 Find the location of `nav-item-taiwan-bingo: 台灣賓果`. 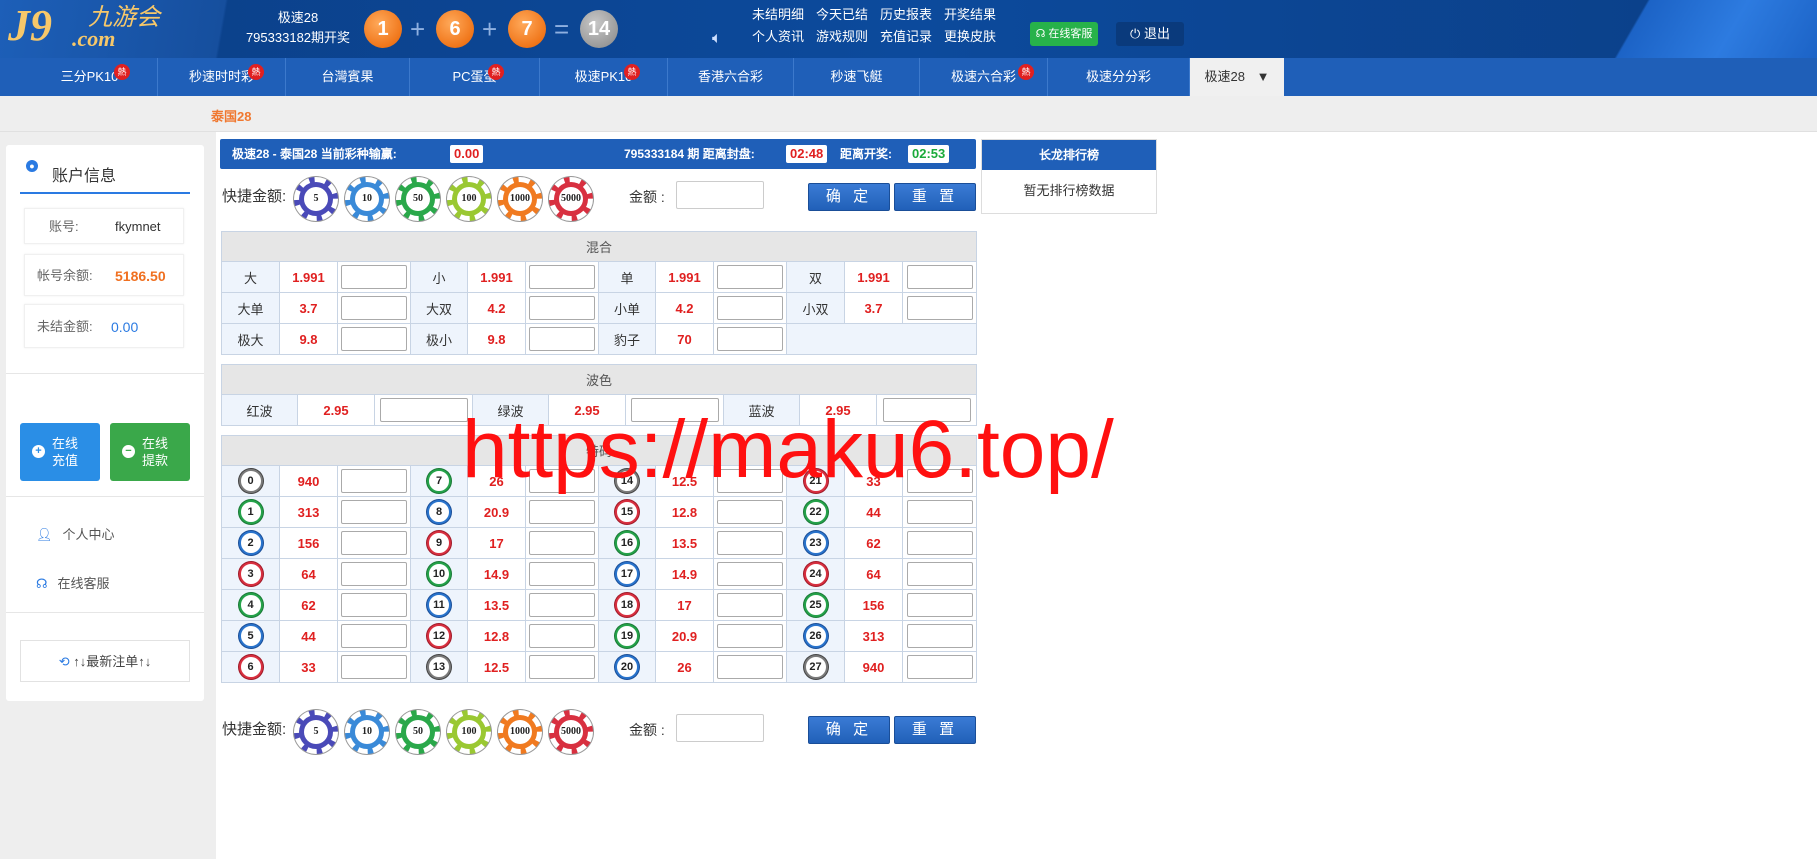

nav-item-taiwan-bingo: 台灣賓果 is located at coordinates (348, 77).